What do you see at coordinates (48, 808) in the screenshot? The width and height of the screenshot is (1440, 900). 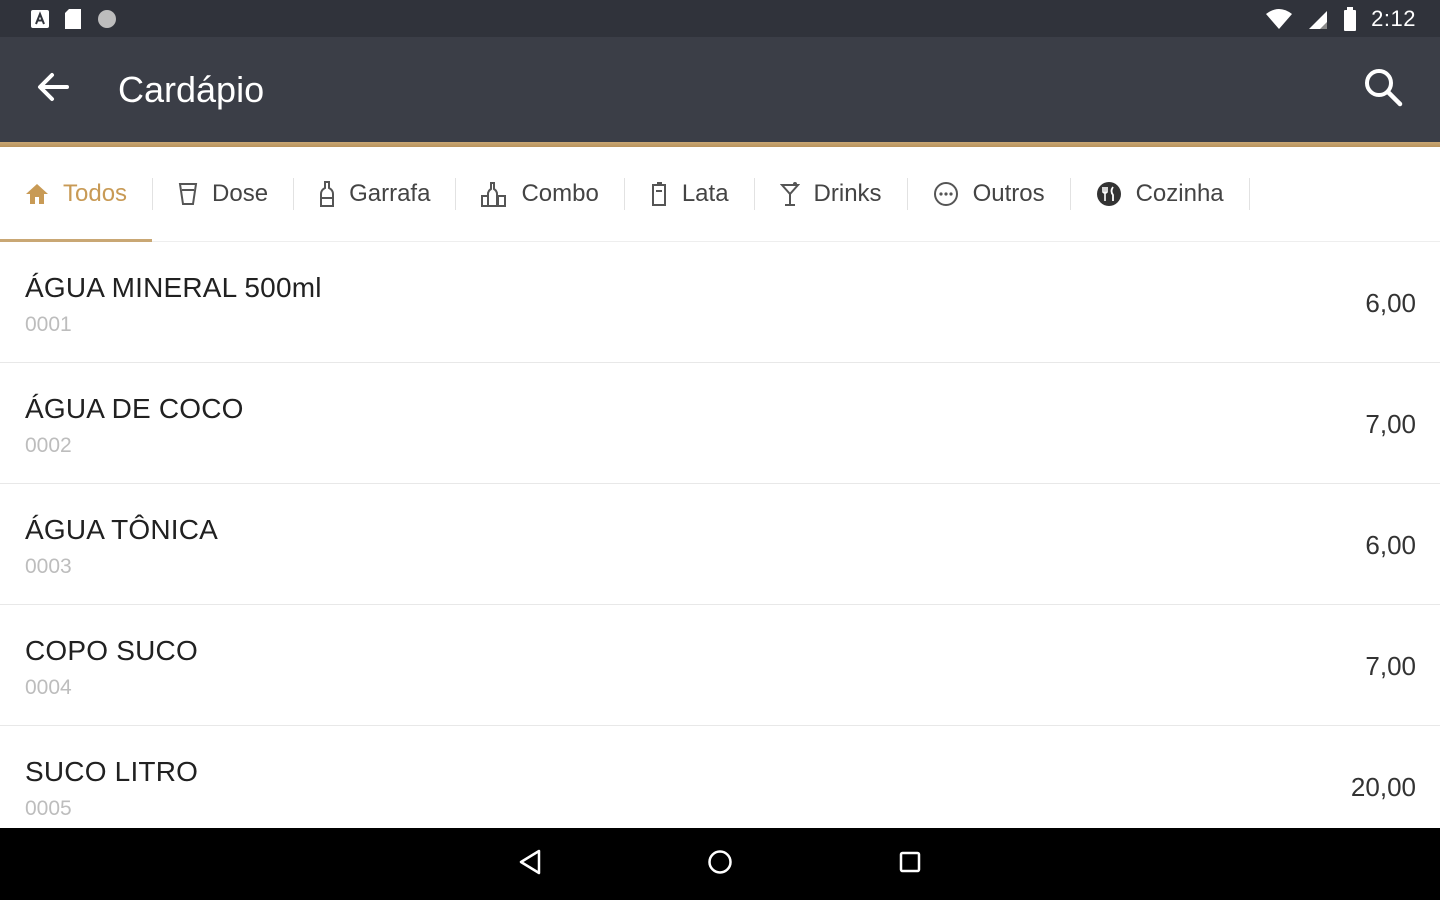 I see `item-code: 0005` at bounding box center [48, 808].